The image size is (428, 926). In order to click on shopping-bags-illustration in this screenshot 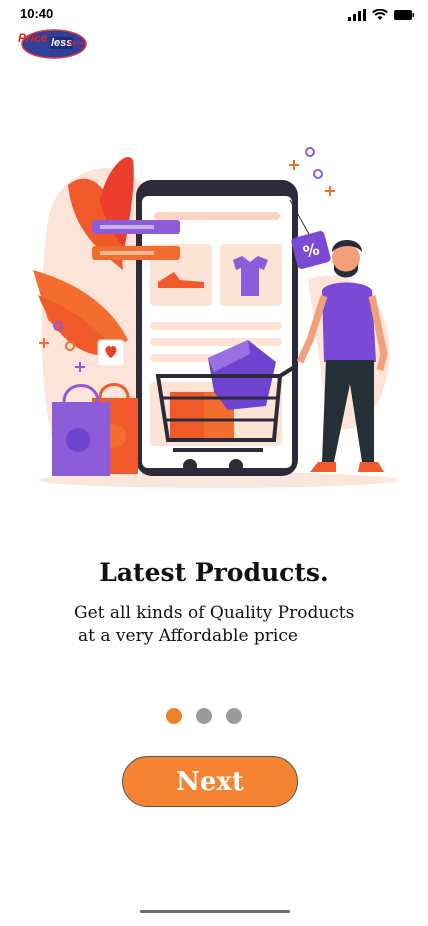, I will do `click(95, 429)`.